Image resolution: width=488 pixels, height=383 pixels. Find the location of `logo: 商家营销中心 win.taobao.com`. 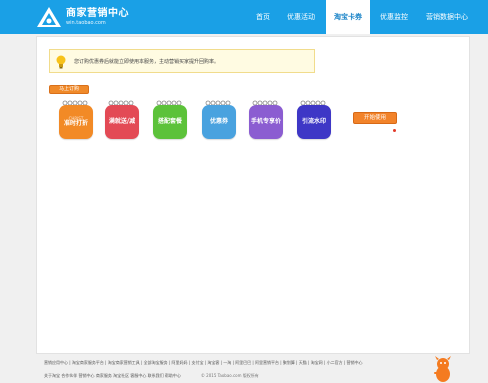

logo: 商家营销中心 win.taobao.com is located at coordinates (86, 17).